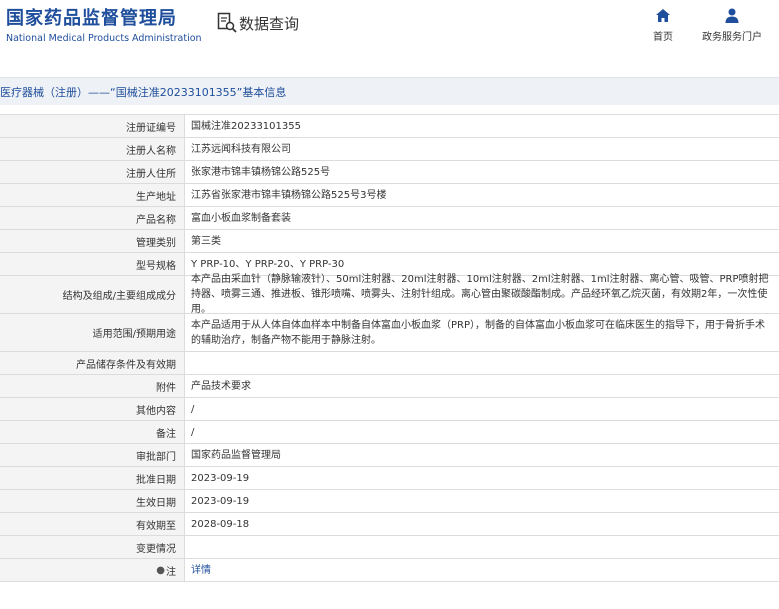 This screenshot has height=609, width=779. I want to click on info-bulb-icon: ●, so click(160, 570).